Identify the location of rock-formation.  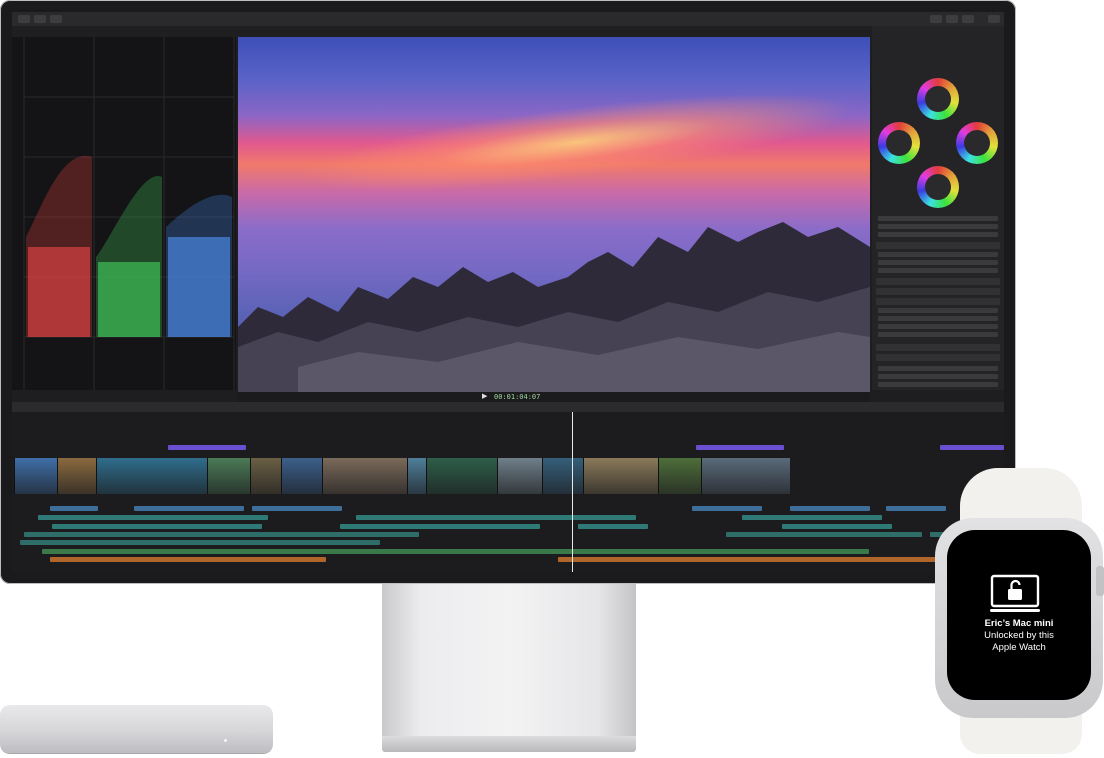
(554, 307).